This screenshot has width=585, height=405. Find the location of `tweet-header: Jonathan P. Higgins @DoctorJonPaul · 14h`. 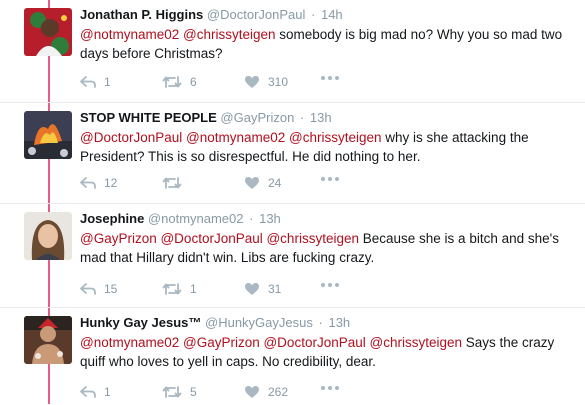

tweet-header: Jonathan P. Higgins @DoctorJonPaul · 14h is located at coordinates (330, 15).